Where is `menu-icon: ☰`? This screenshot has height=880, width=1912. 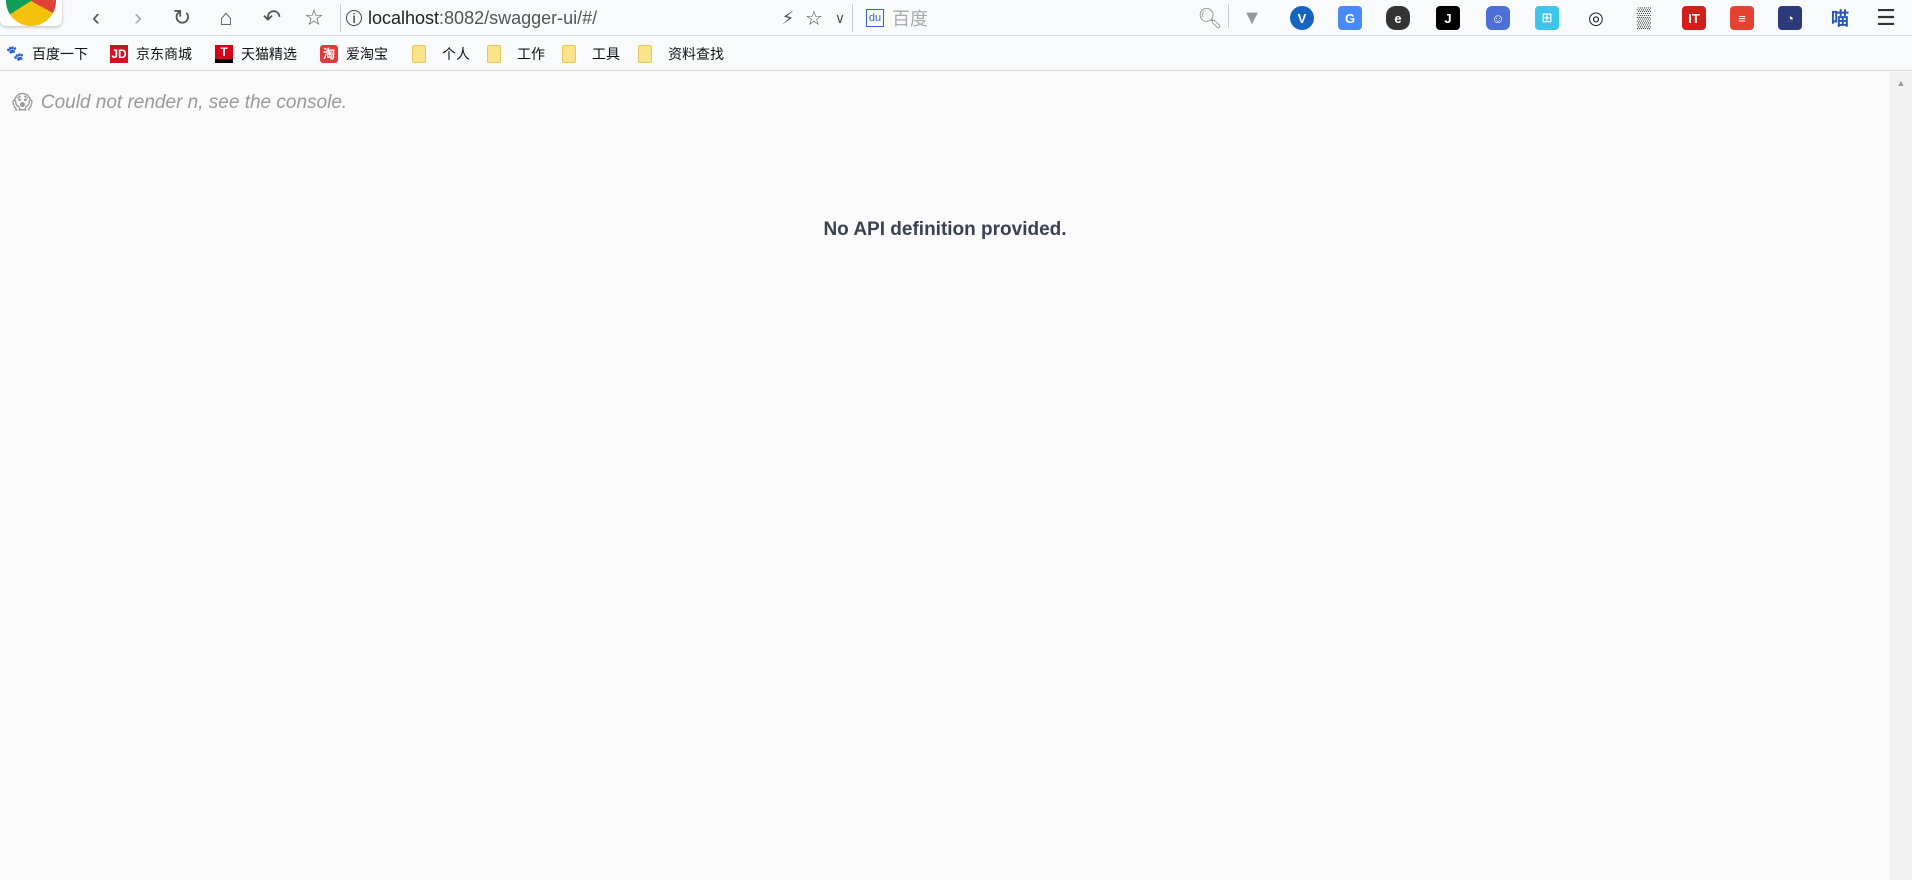
menu-icon: ☰ is located at coordinates (1886, 18).